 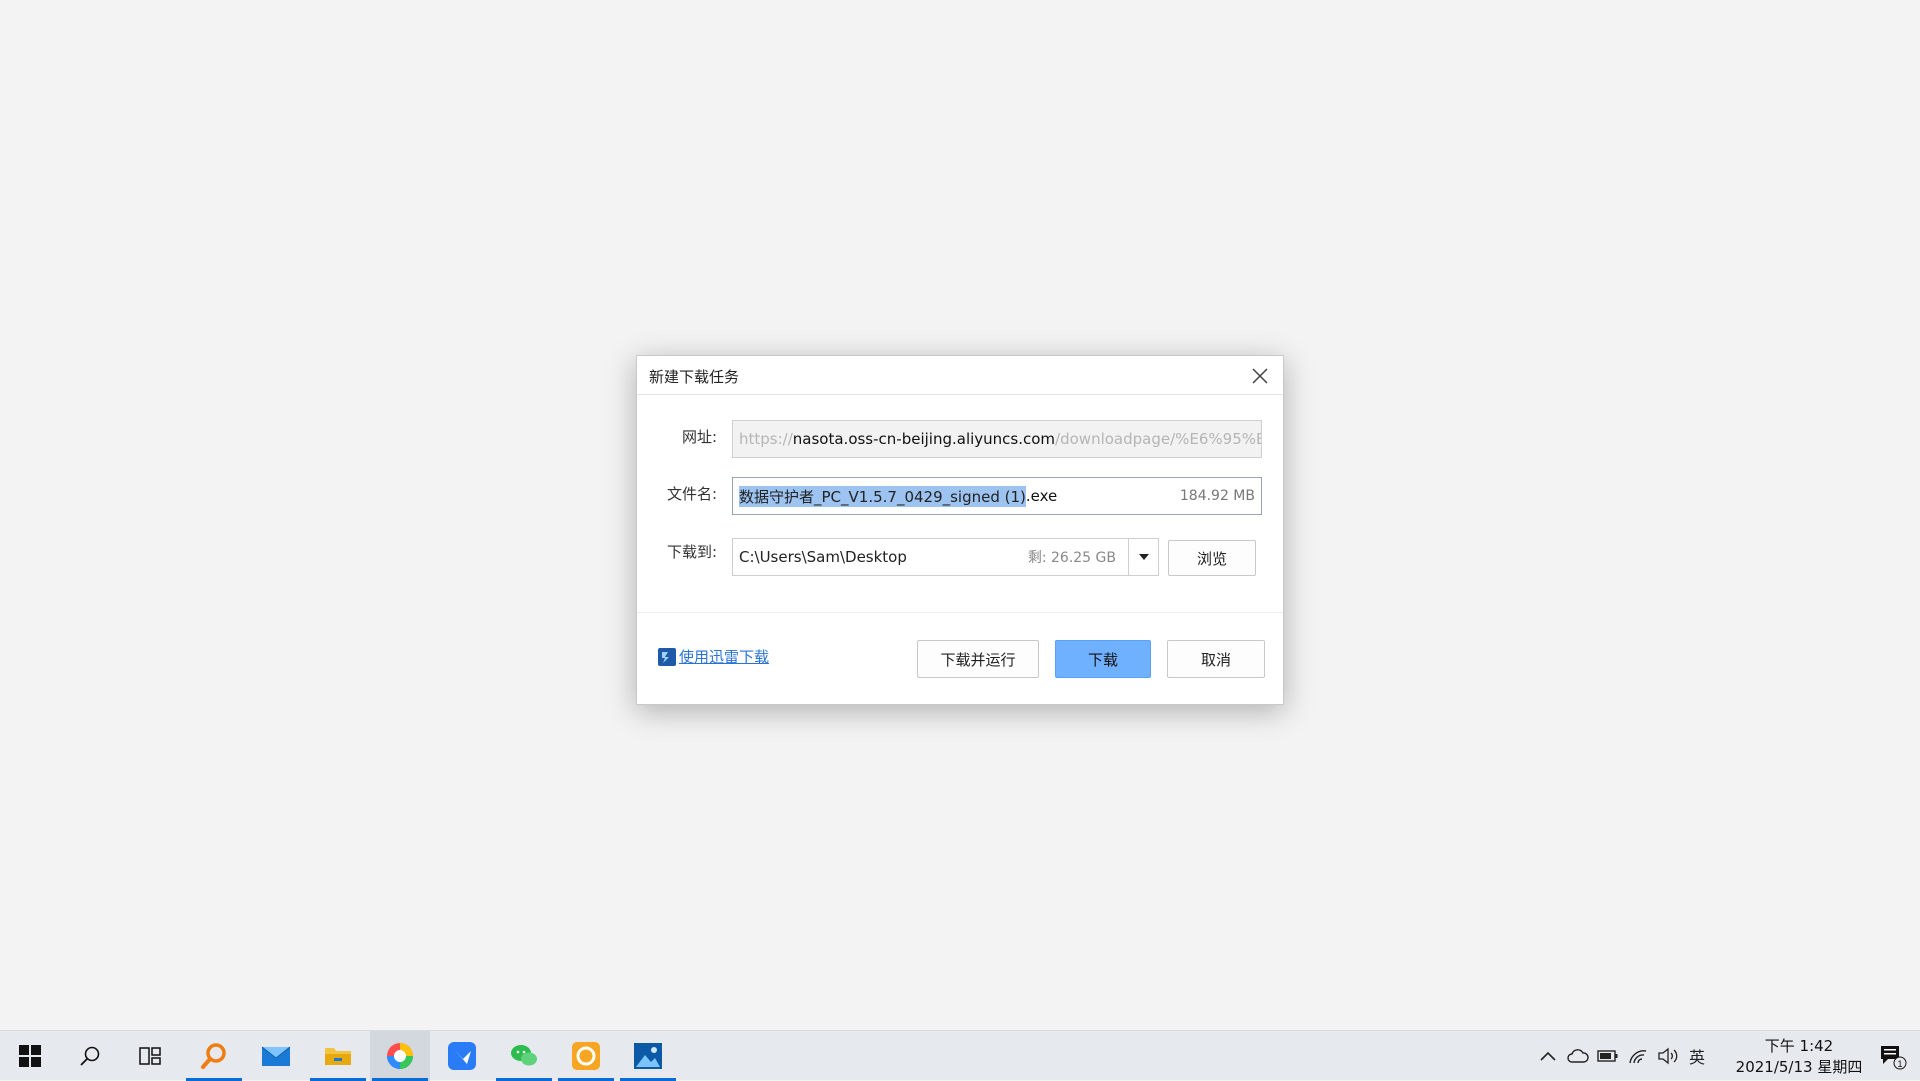 I want to click on taskbar-wechat, so click(x=524, y=1056).